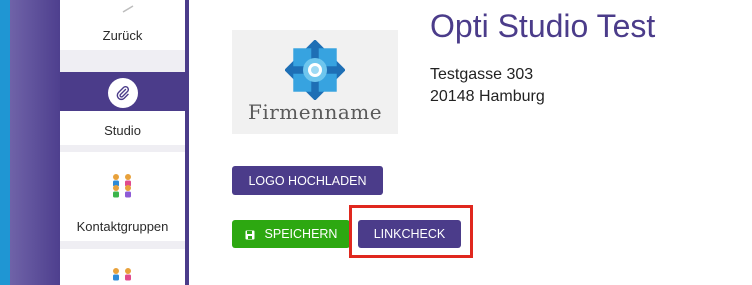 This screenshot has height=285, width=752. I want to click on logo-mandala-icon, so click(315, 70).